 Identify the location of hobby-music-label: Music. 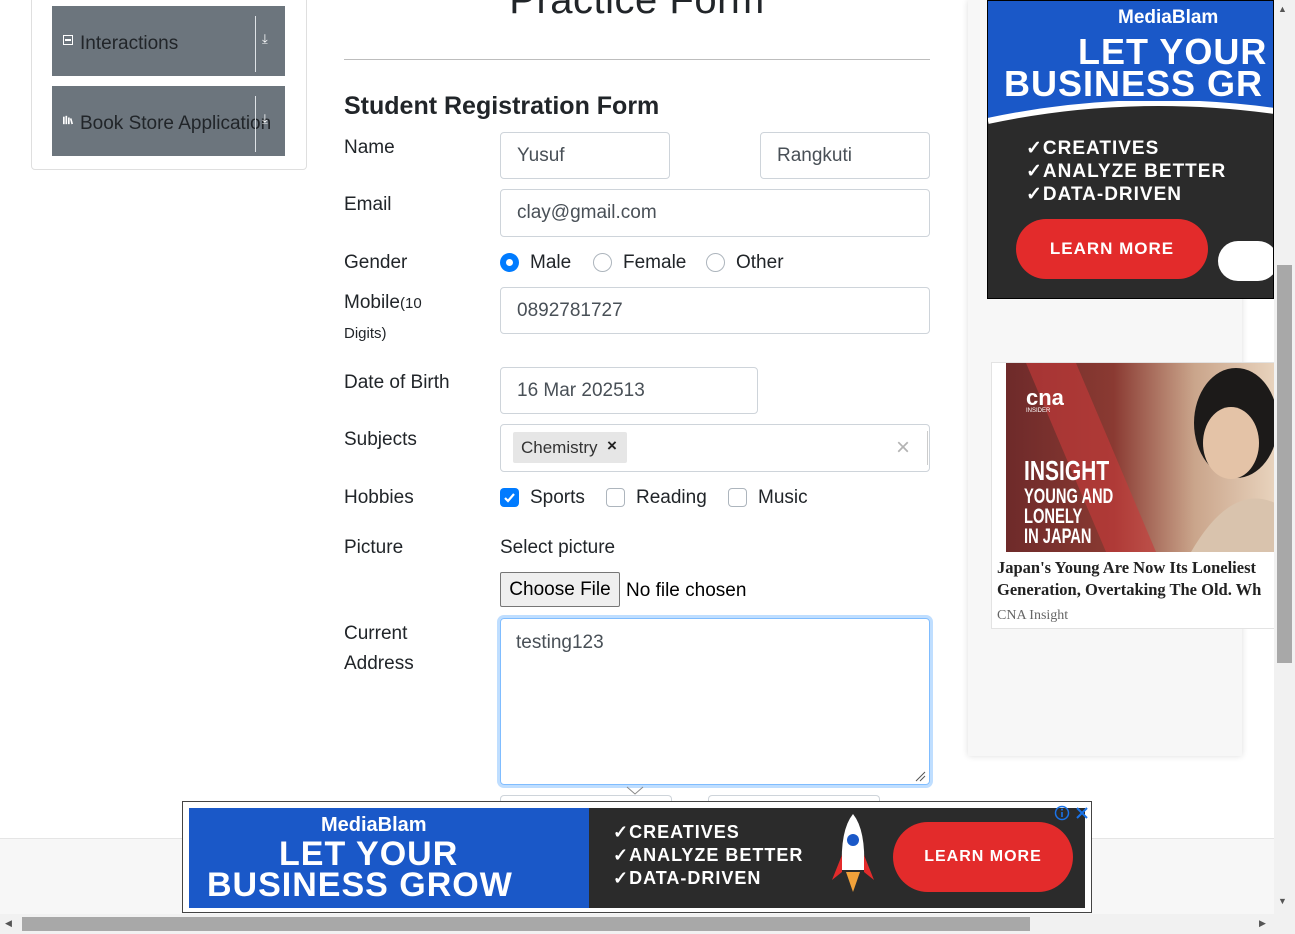
(783, 498).